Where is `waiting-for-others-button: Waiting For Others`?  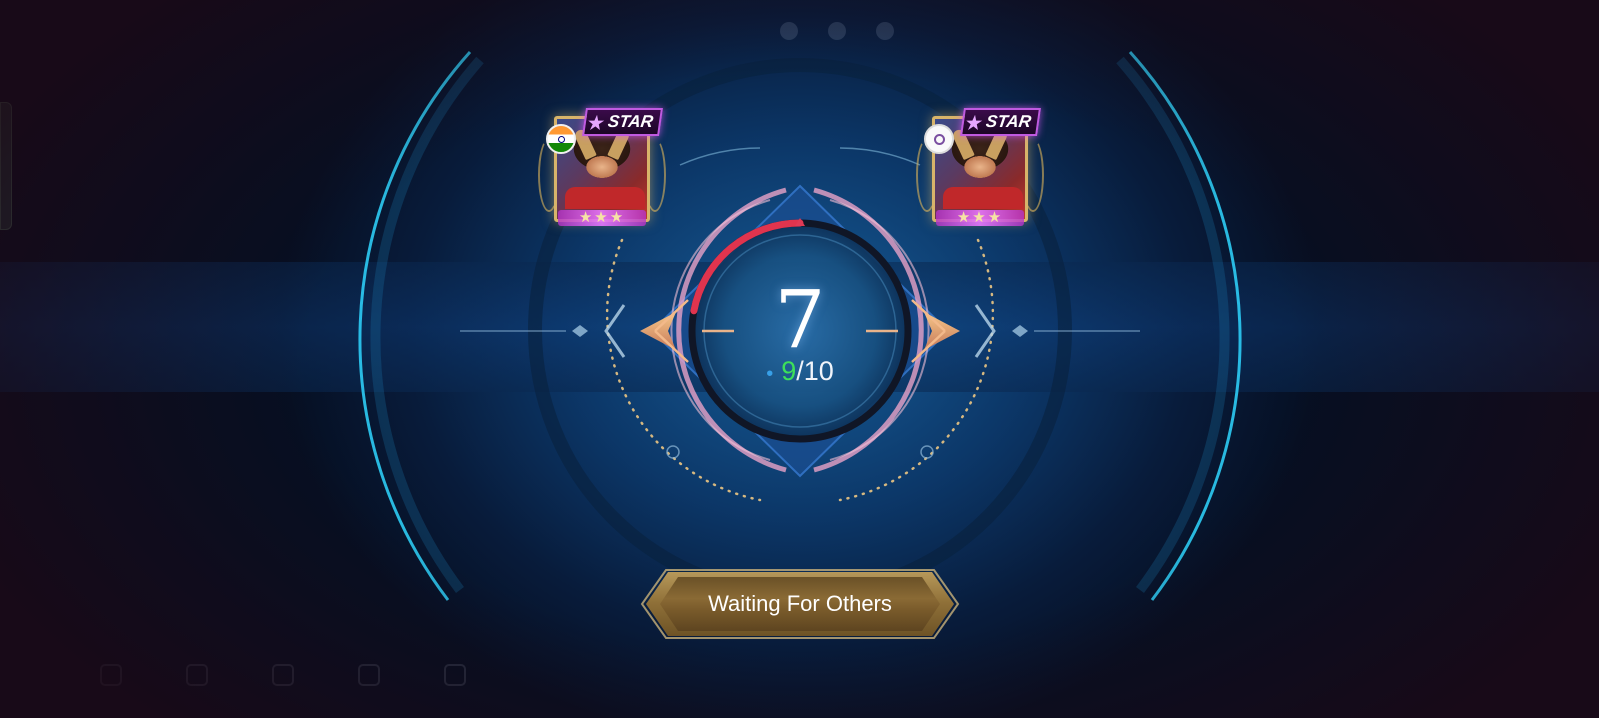 waiting-for-others-button: Waiting For Others is located at coordinates (800, 604).